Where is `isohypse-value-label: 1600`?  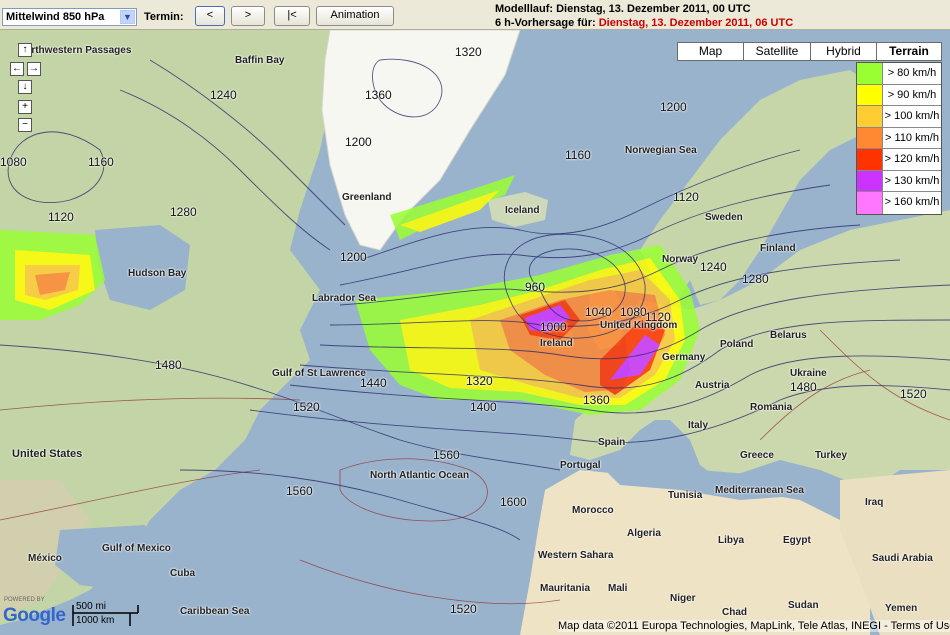
isohypse-value-label: 1600 is located at coordinates (513, 502).